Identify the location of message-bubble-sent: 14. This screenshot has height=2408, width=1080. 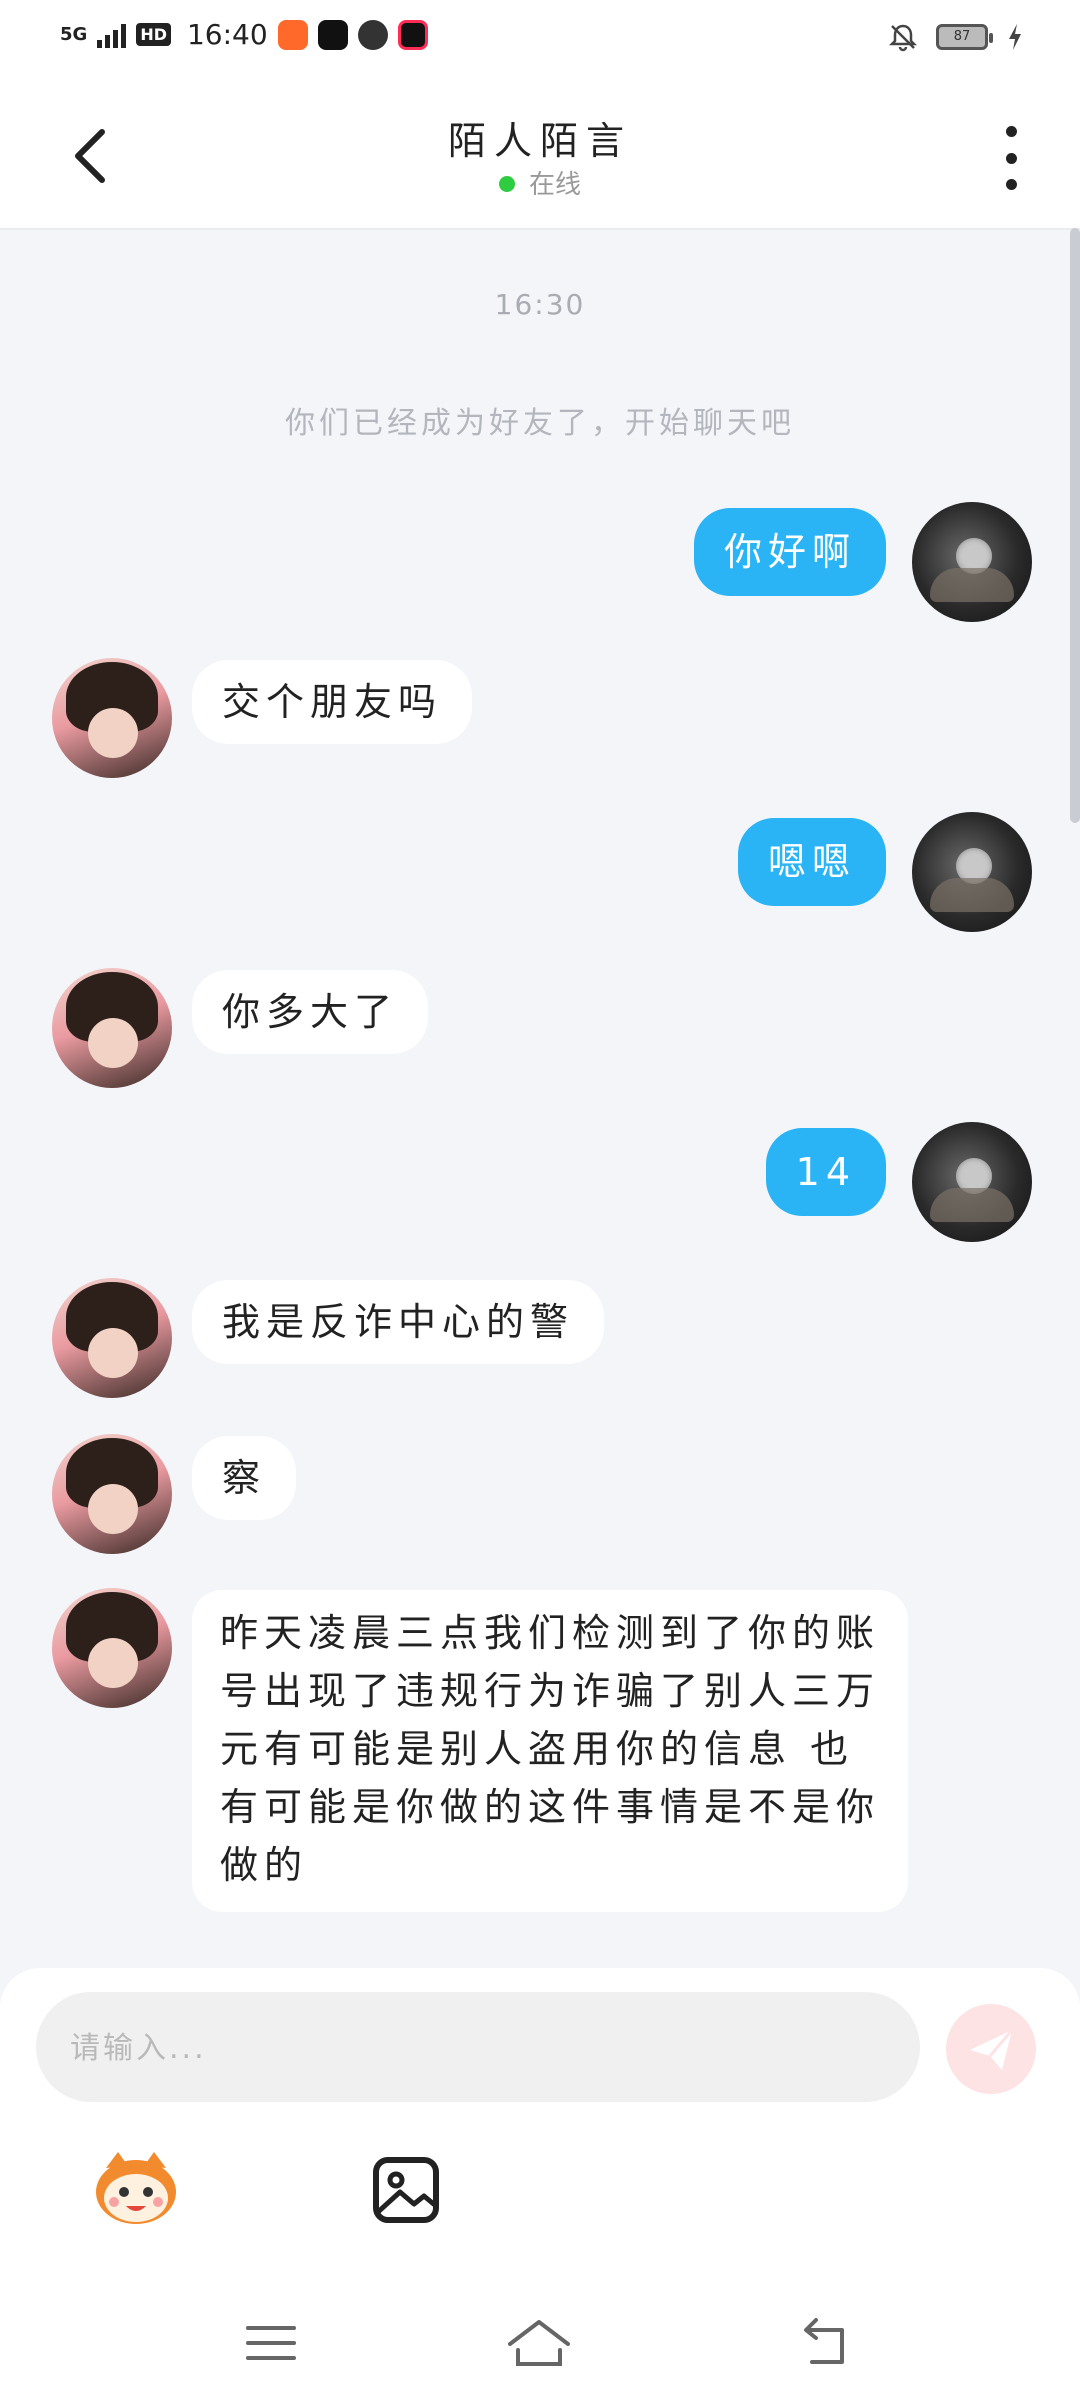
(825, 1172).